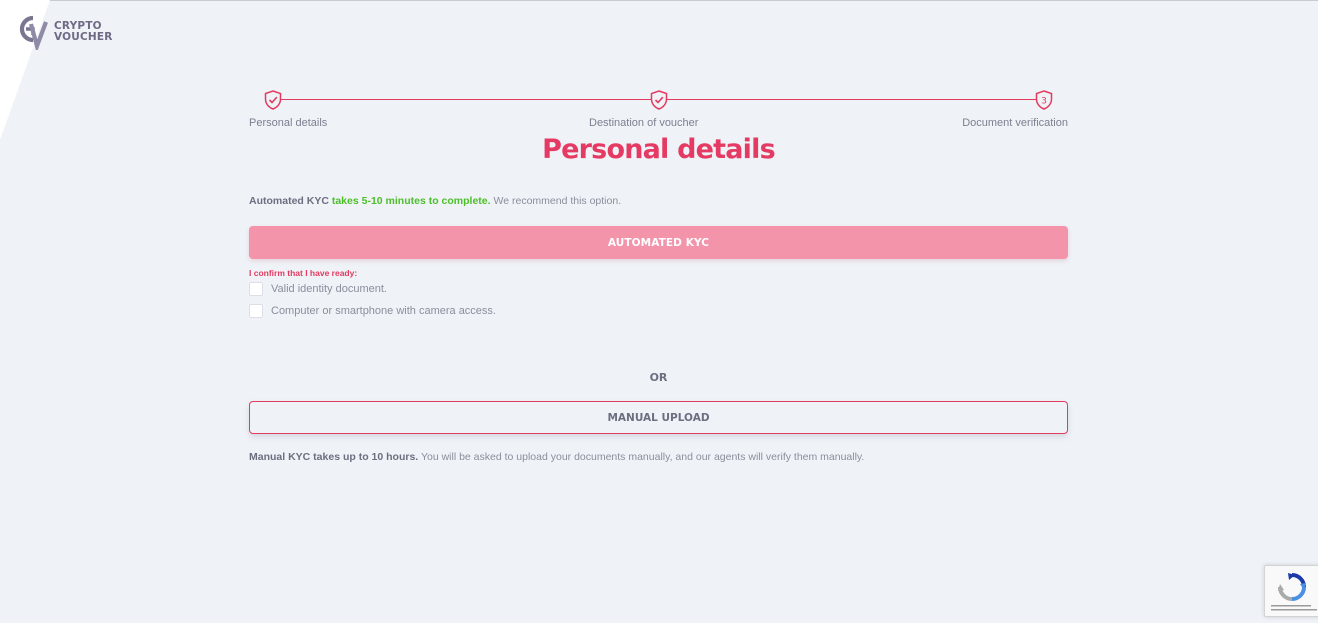  I want to click on identity-document-checkbox, so click(256, 289).